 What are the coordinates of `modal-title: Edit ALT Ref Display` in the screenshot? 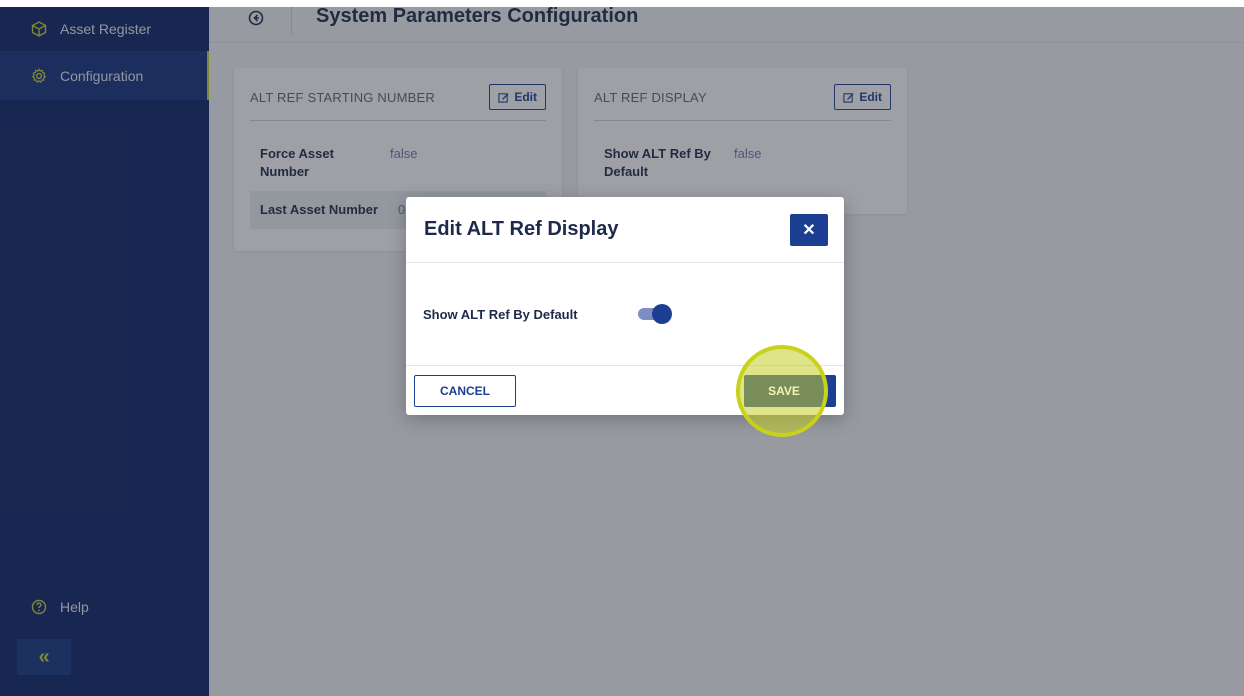 It's located at (521, 229).